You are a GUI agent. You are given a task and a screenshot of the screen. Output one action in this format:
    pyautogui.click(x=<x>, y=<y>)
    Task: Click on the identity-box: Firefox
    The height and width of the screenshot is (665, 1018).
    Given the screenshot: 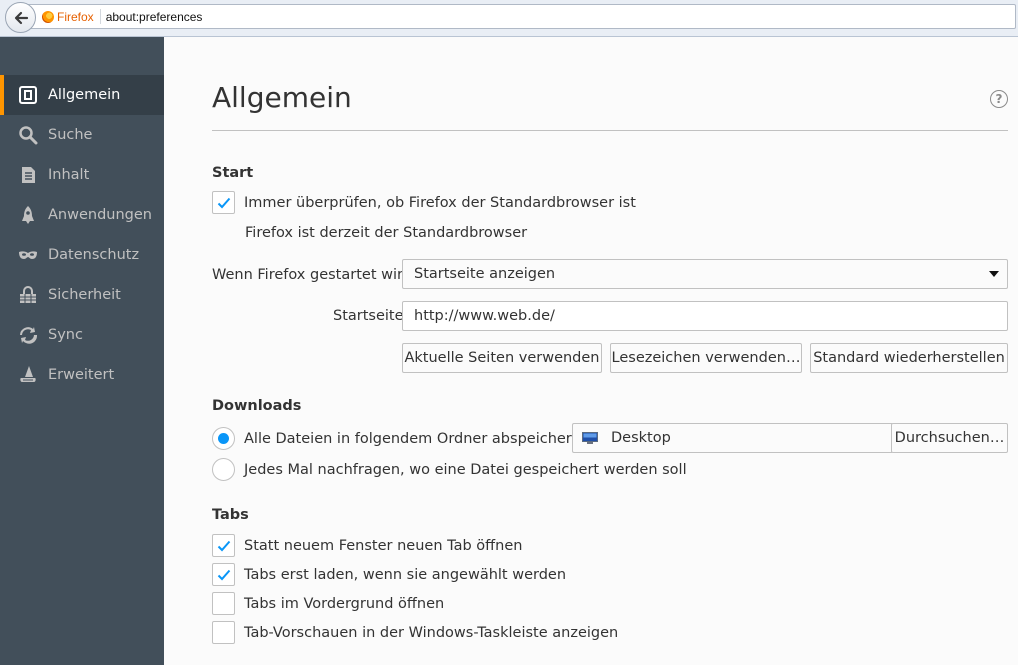 What is the action you would take?
    pyautogui.click(x=71, y=16)
    